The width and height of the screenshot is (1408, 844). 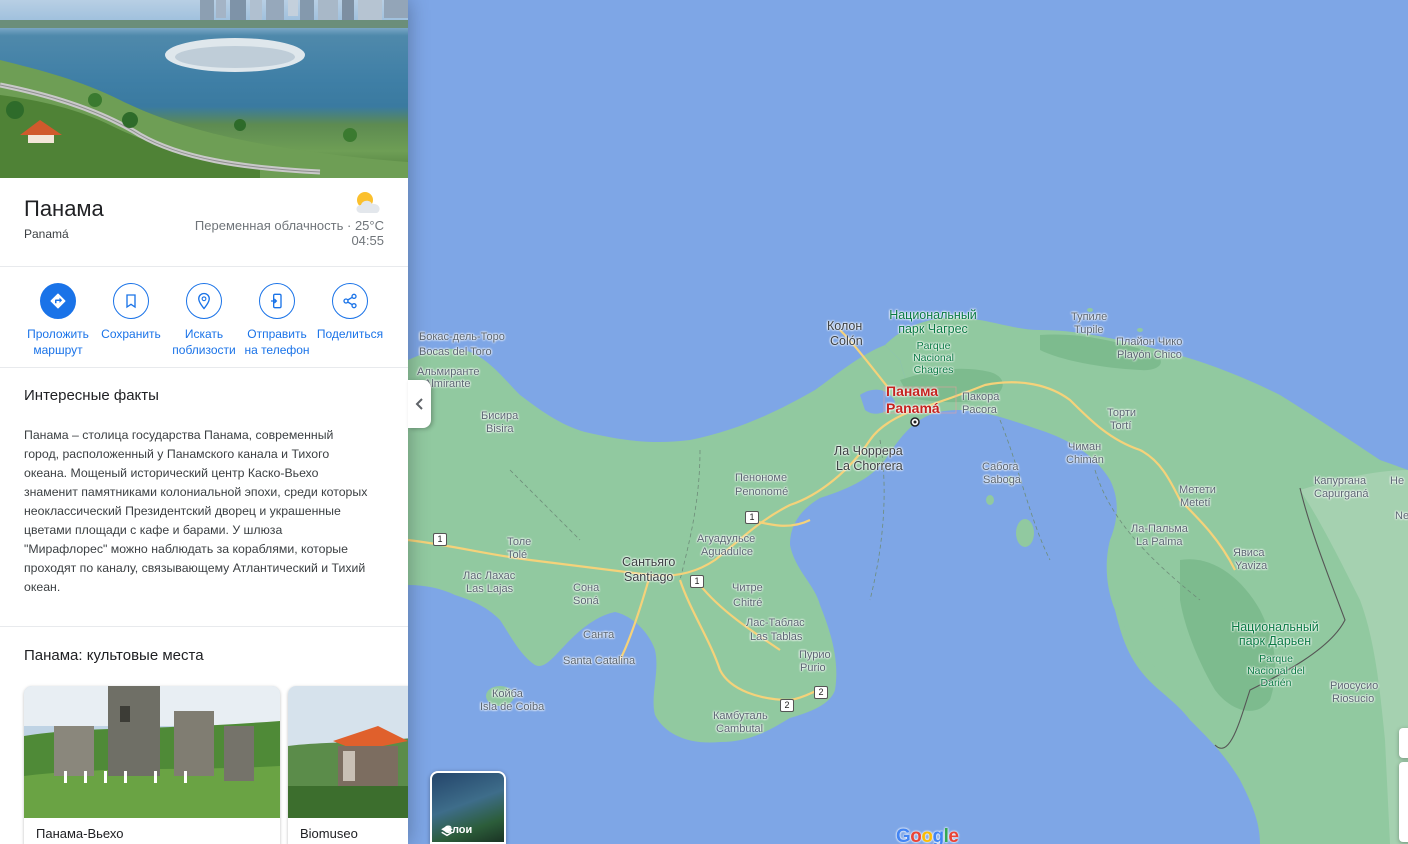 I want to click on label-bisira: Bisira, so click(x=500, y=429).